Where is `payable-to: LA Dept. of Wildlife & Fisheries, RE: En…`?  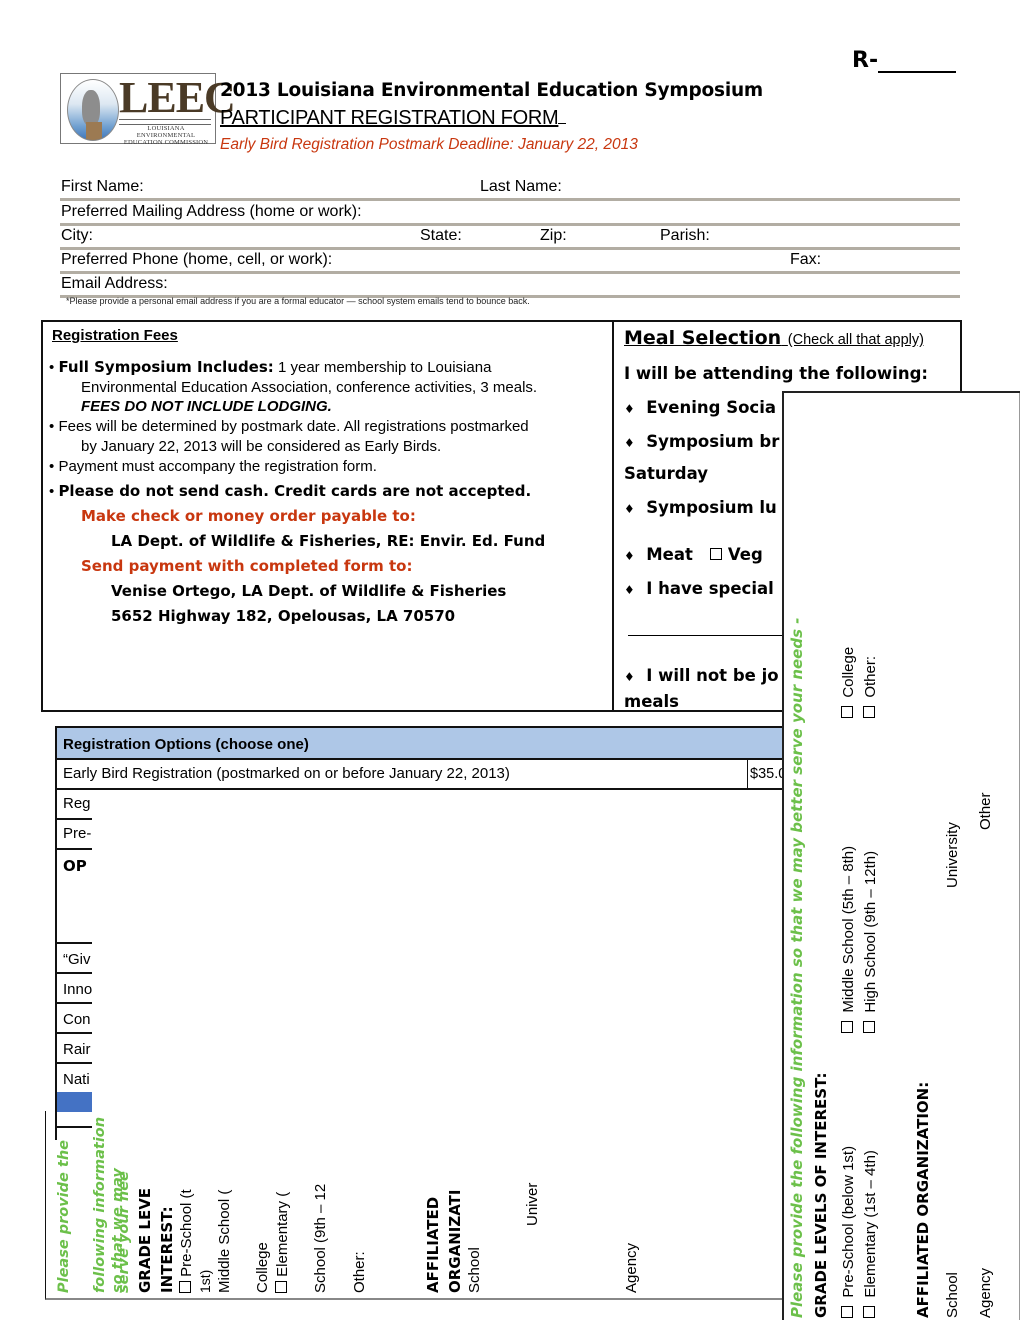
payable-to: LA Dept. of Wildlife & Fisheries, RE: En… is located at coordinates (328, 541).